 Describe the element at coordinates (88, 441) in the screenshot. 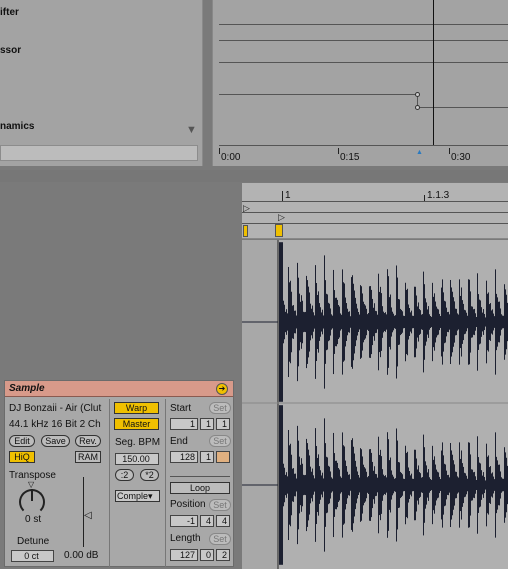

I see `rev-button: Rev.` at that location.